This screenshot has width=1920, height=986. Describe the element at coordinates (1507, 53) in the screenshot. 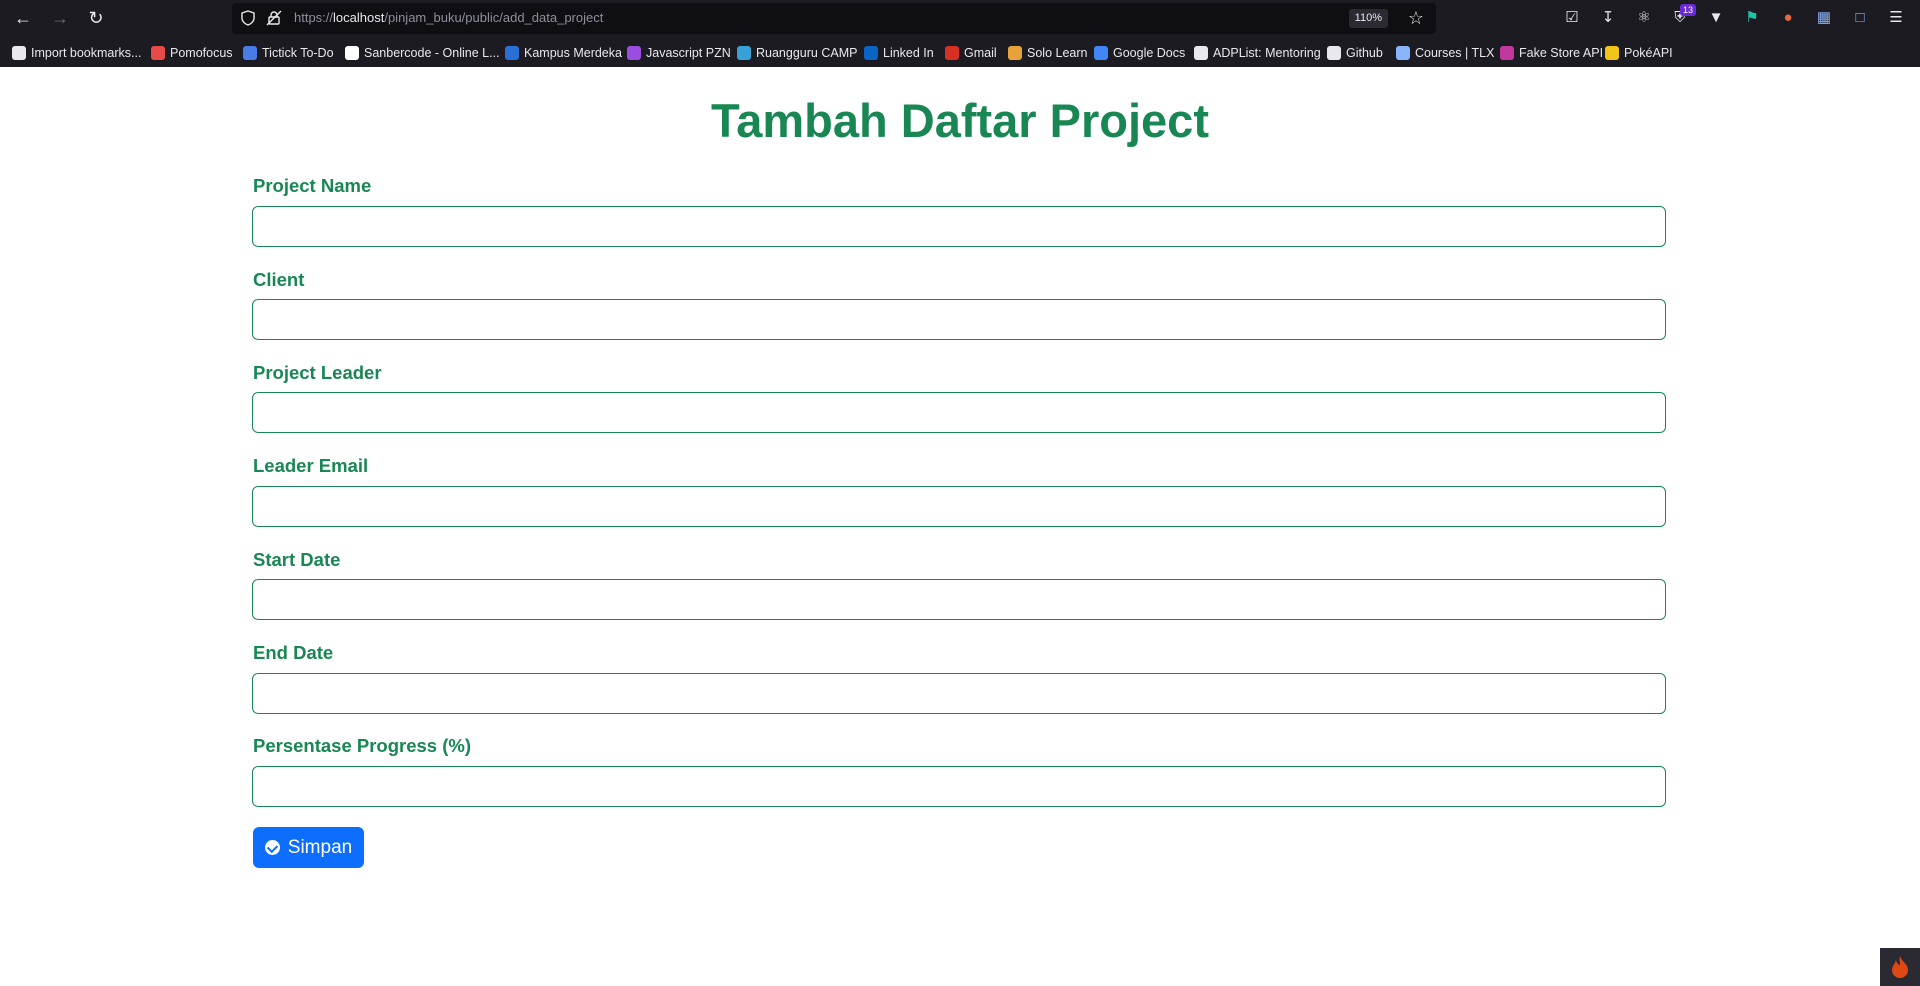

I see `fakestore-icon` at that location.